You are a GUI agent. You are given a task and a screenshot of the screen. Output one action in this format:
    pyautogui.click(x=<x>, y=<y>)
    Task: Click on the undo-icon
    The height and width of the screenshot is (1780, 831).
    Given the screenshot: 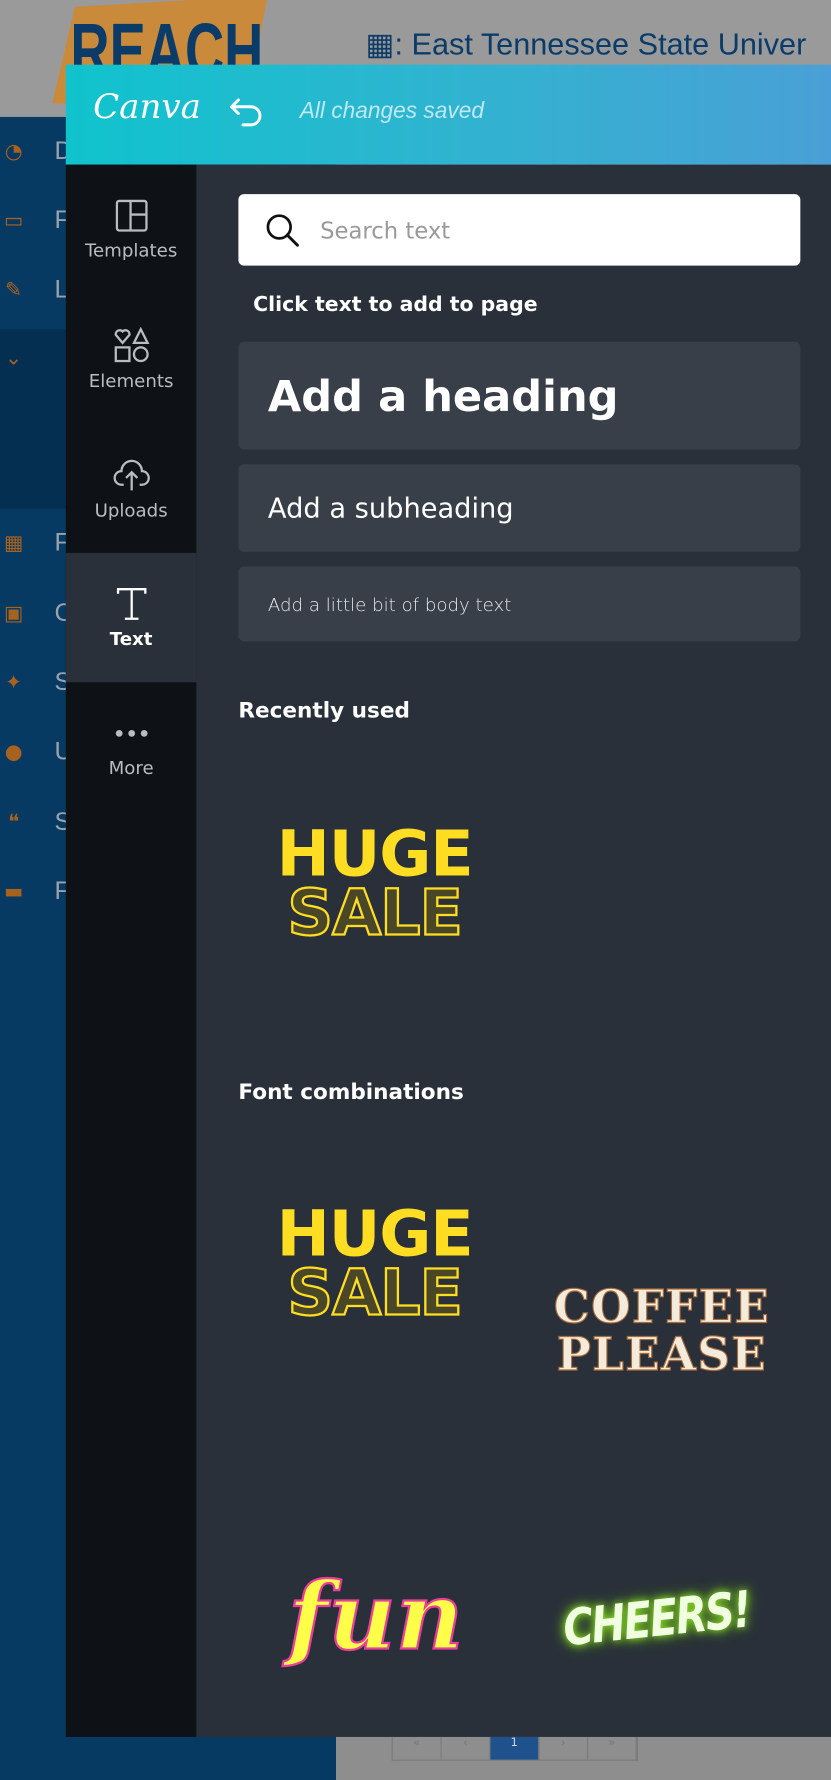 What is the action you would take?
    pyautogui.click(x=246, y=112)
    